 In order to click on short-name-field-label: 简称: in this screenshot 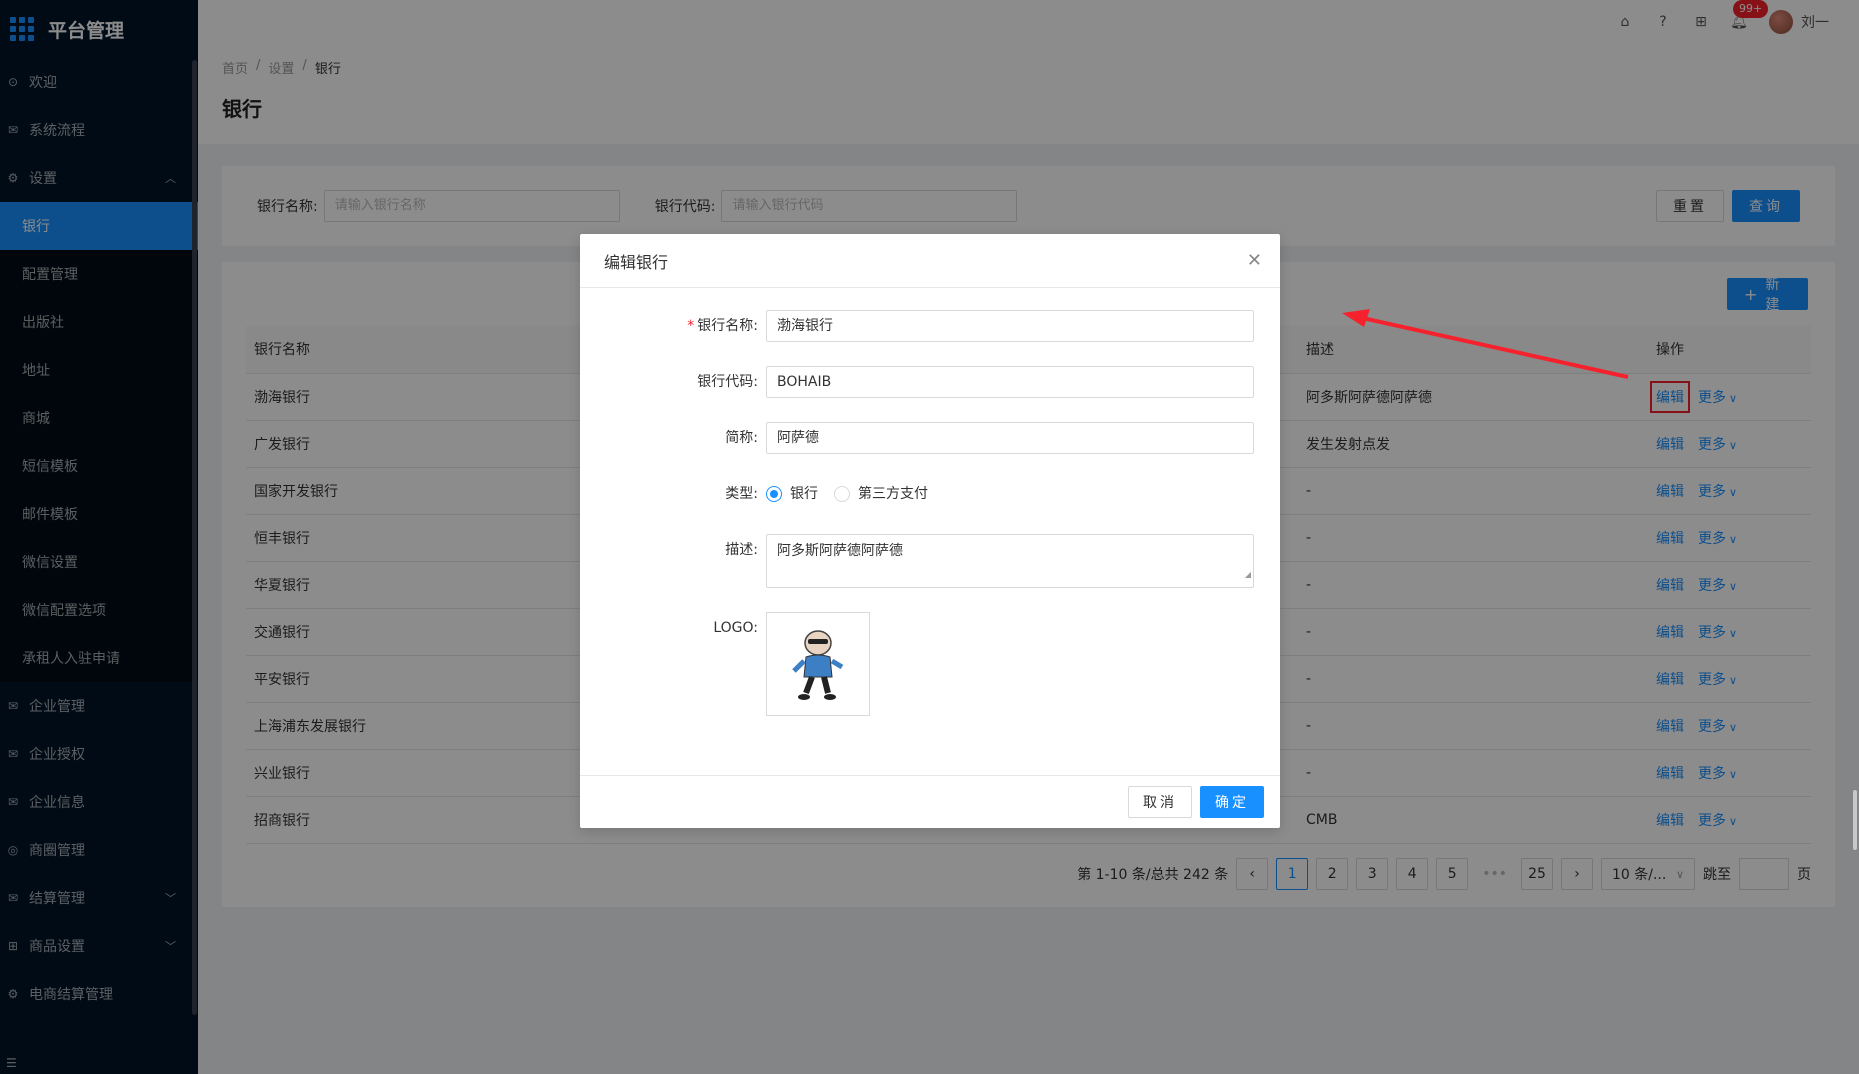, I will do `click(741, 438)`.